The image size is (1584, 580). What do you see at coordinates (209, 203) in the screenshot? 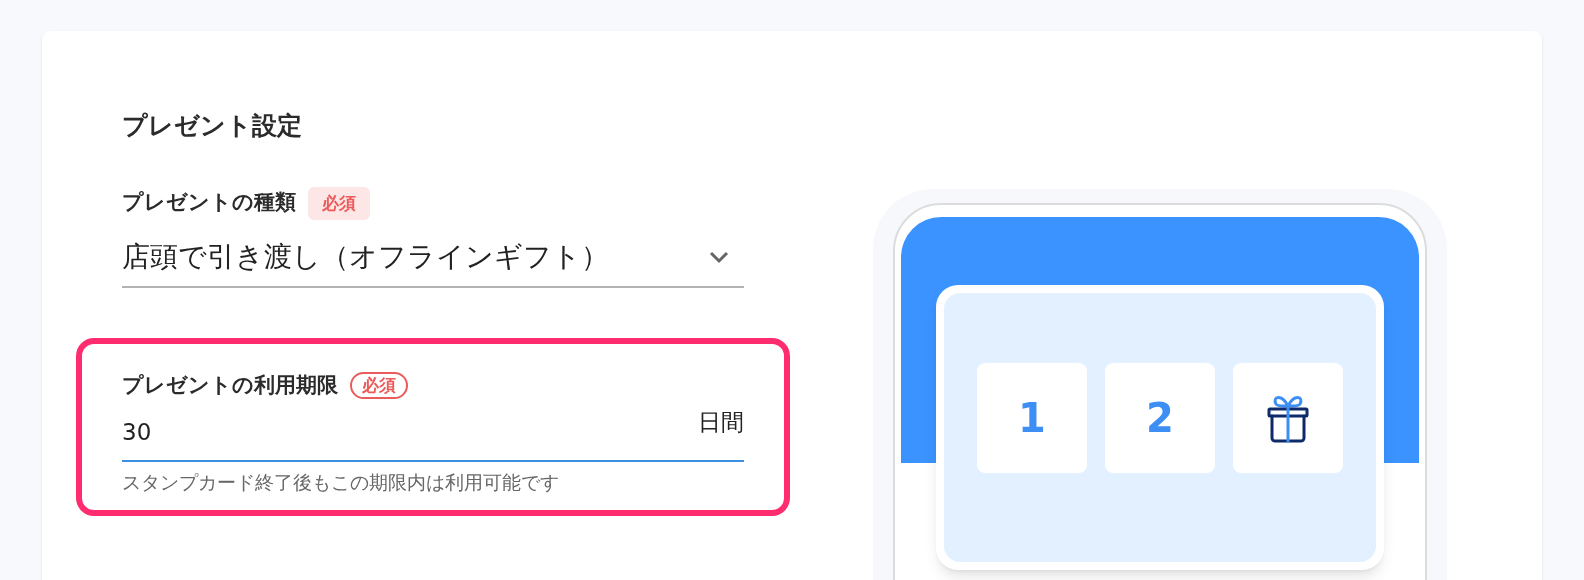
I see `field-label: プレゼントの種類` at bounding box center [209, 203].